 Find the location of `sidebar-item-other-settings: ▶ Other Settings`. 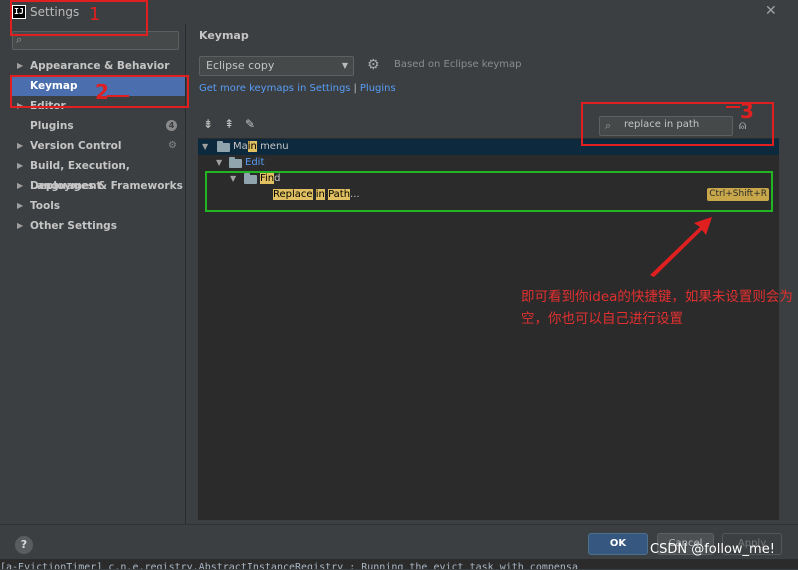

sidebar-item-other-settings: ▶ Other Settings is located at coordinates (92, 226).